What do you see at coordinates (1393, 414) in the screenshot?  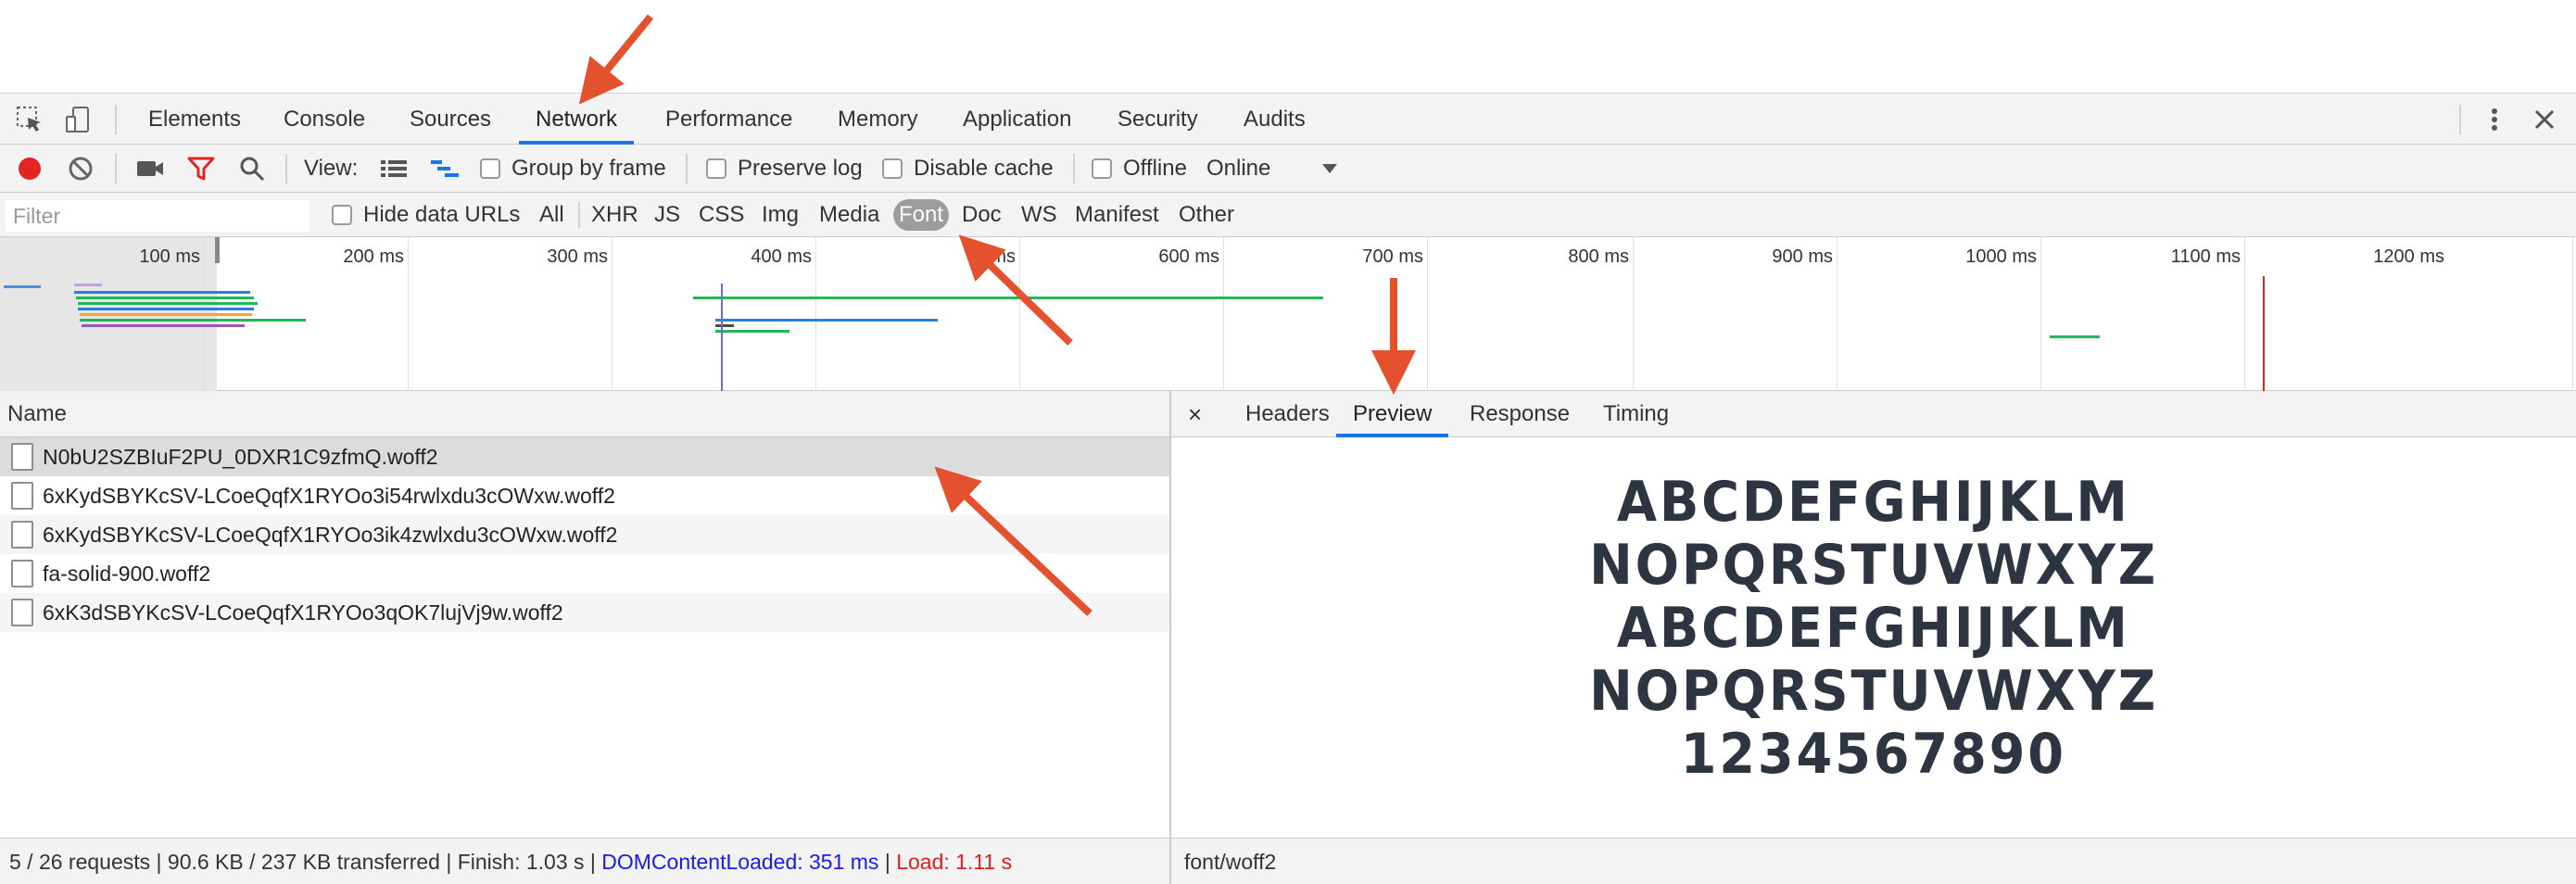 I see `tab-preview: Preview` at bounding box center [1393, 414].